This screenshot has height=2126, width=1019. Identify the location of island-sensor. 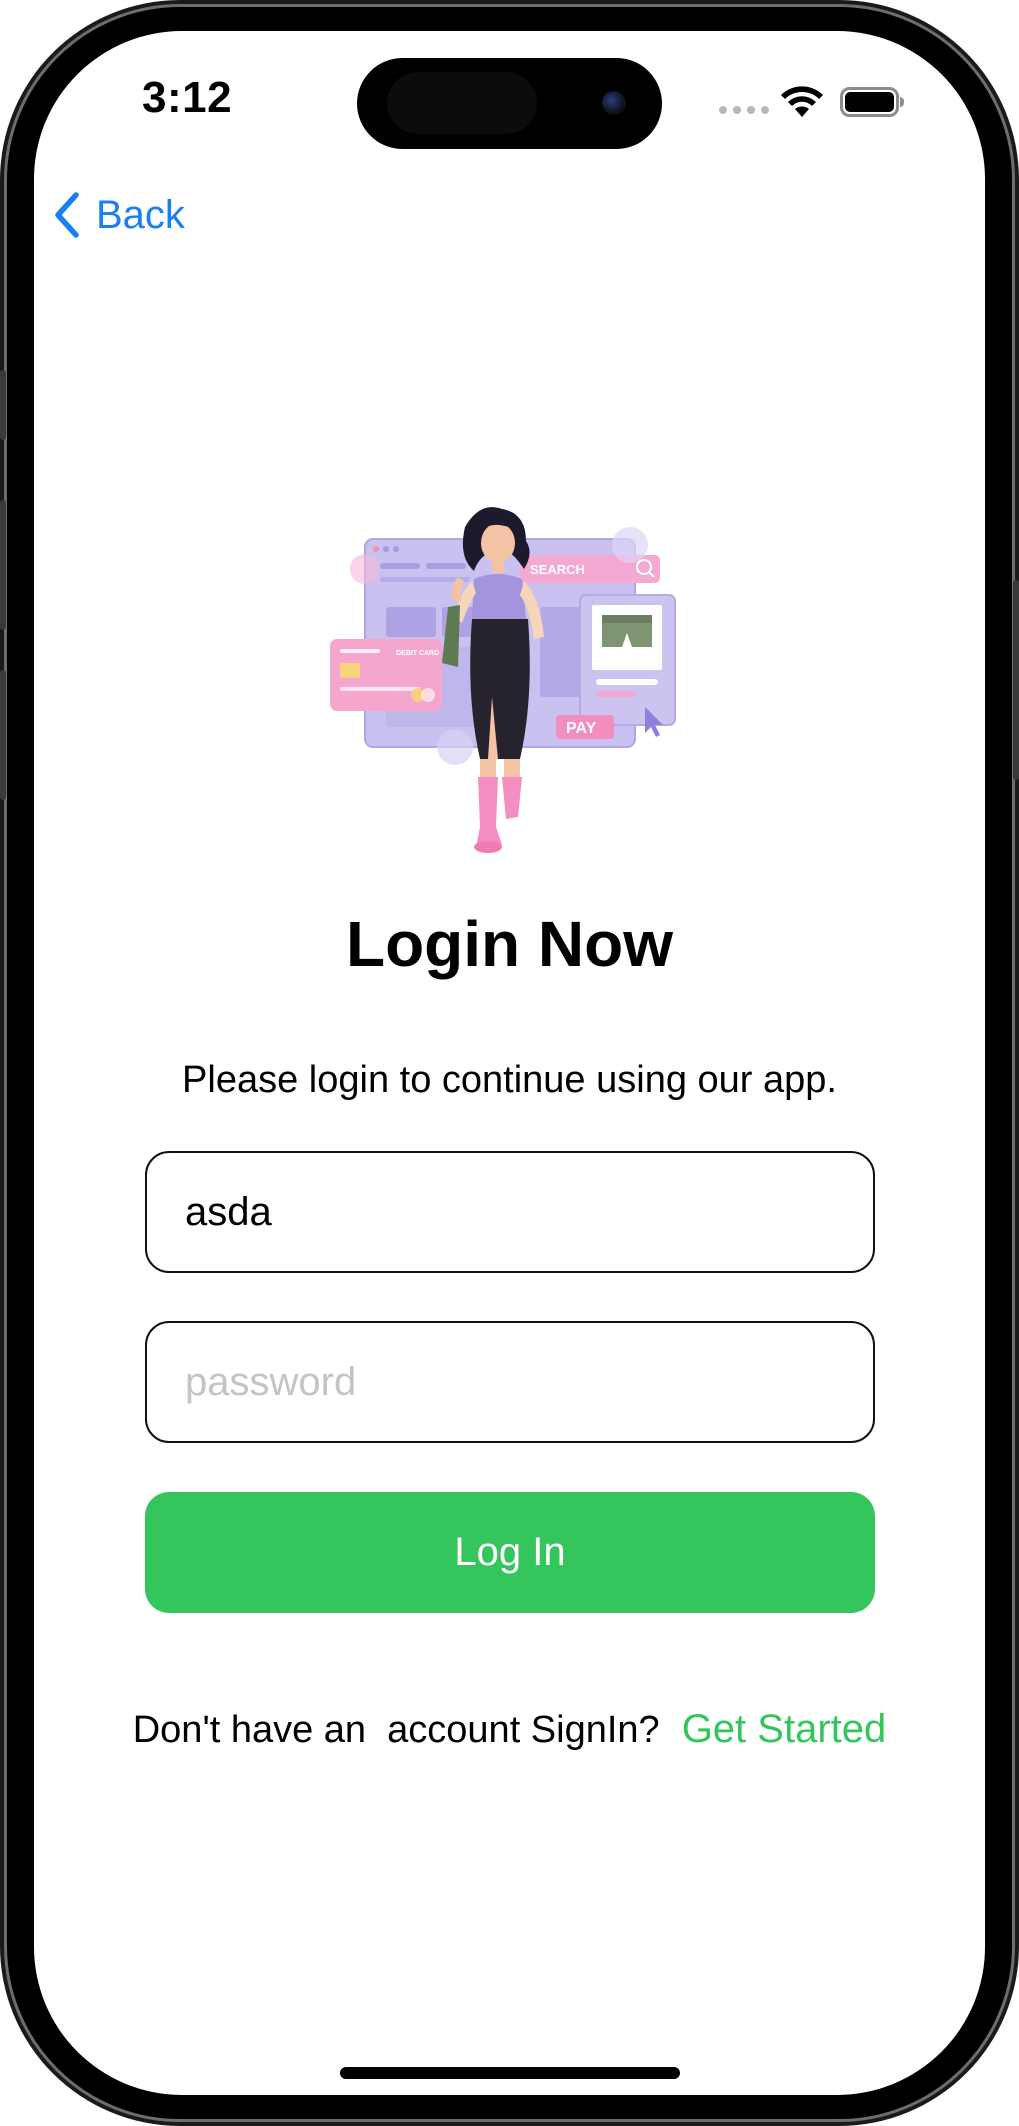
(462, 103).